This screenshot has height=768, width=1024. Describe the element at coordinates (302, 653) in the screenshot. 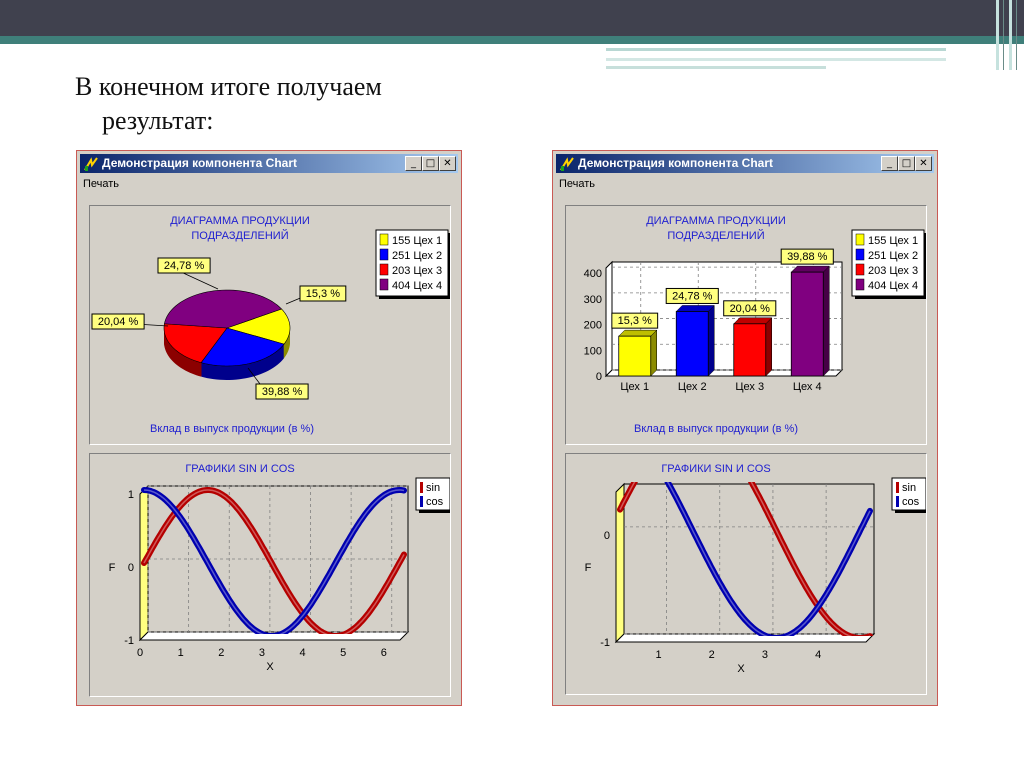

I see `x-tick-label: 4` at that location.